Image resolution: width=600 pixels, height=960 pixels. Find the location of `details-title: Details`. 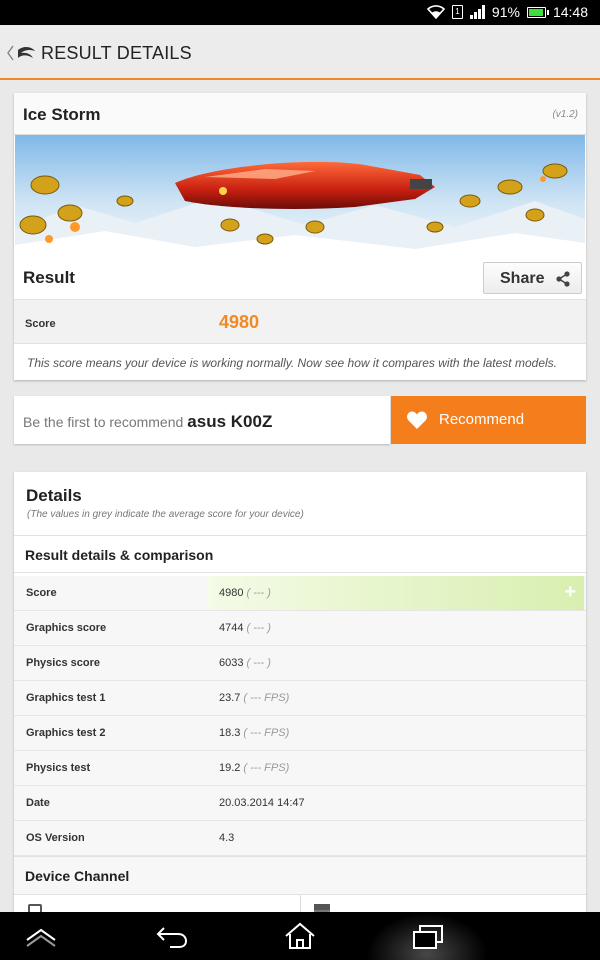

details-title: Details is located at coordinates (54, 495).